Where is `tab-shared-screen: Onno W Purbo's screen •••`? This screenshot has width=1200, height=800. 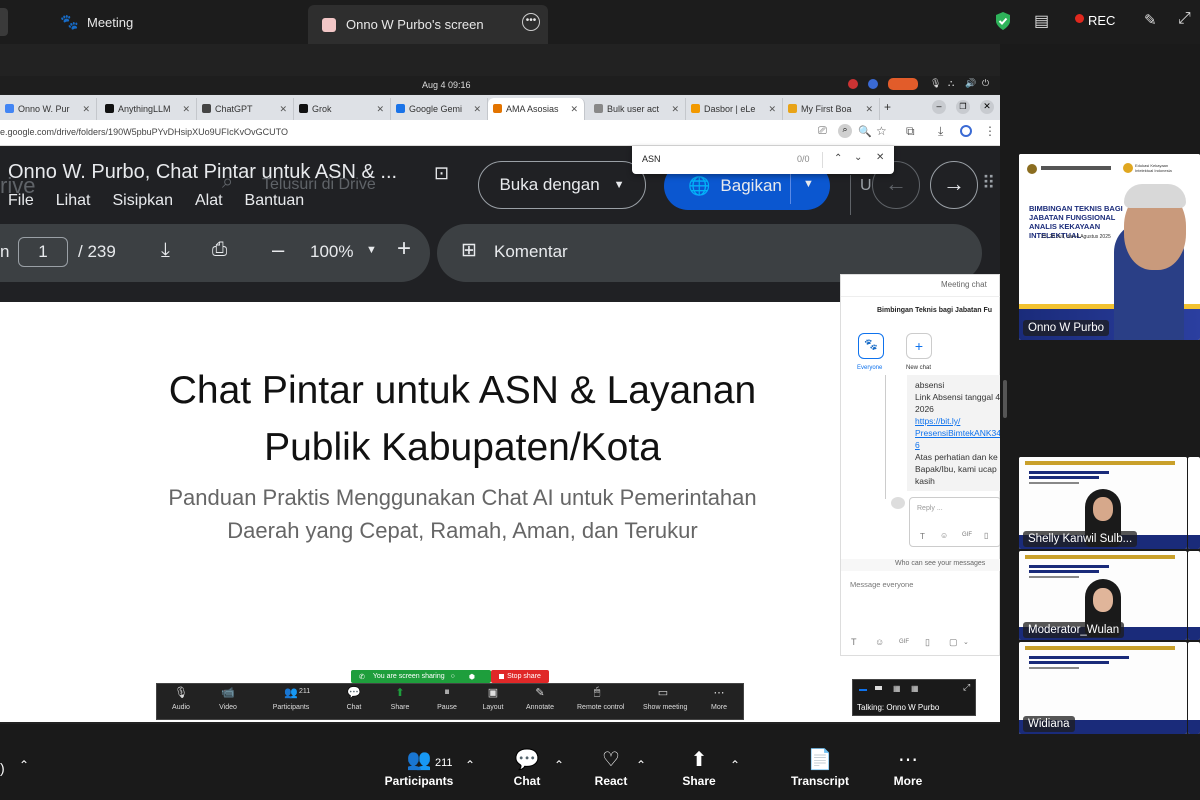 tab-shared-screen: Onno W Purbo's screen ••• is located at coordinates (428, 24).